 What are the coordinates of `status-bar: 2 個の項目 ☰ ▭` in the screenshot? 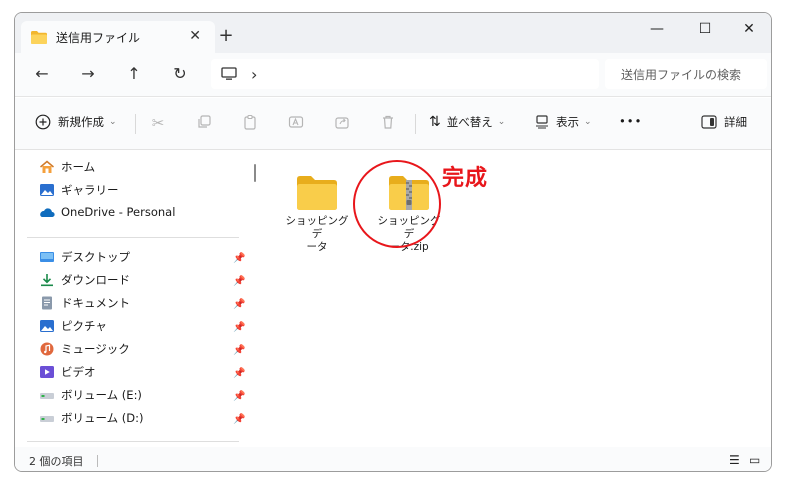 It's located at (393, 459).